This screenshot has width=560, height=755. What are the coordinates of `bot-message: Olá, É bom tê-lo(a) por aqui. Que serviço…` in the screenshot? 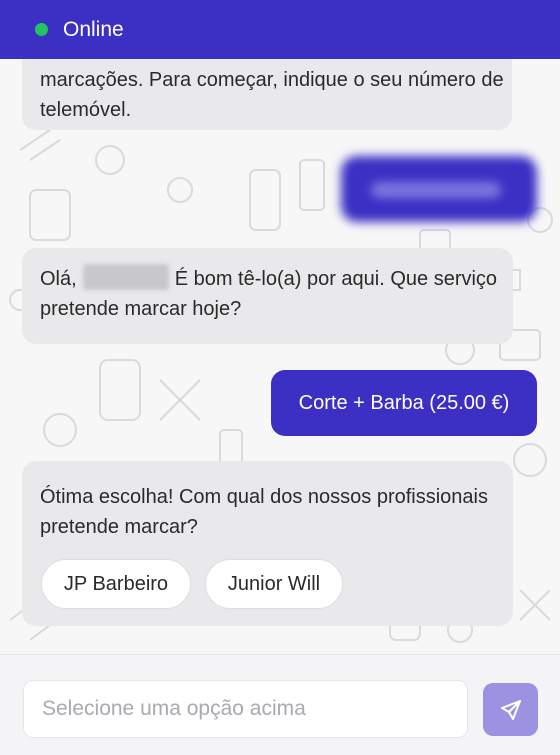 It's located at (267, 296).